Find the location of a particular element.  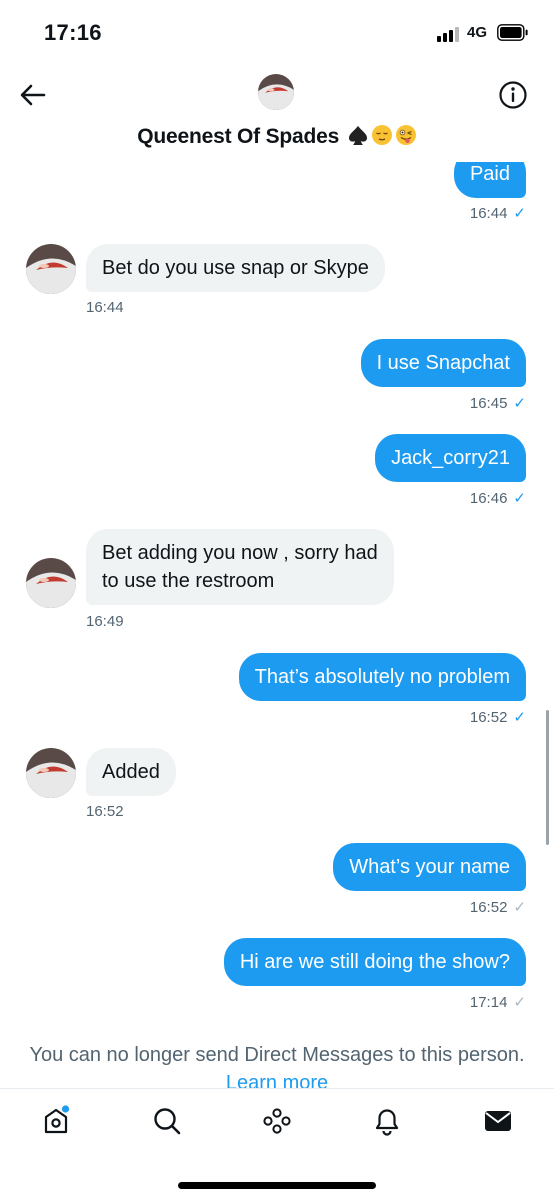

home-icon is located at coordinates (56, 1121).